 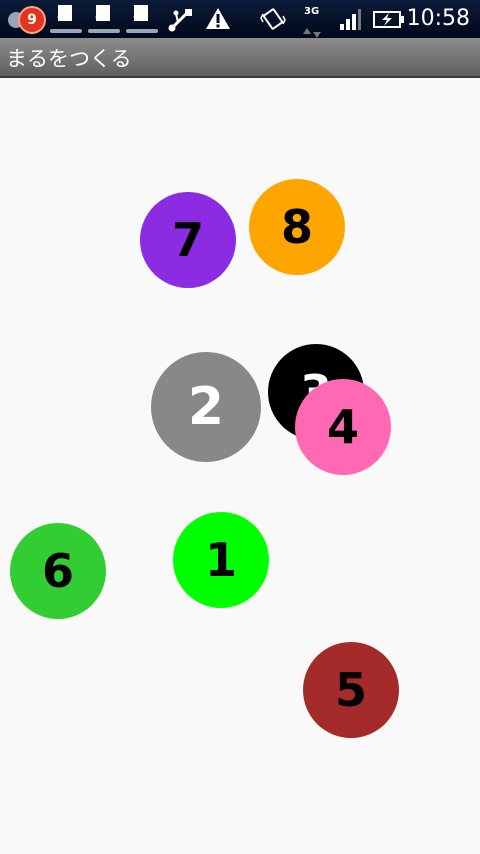 I want to click on notification-badge: 9, so click(x=32, y=20).